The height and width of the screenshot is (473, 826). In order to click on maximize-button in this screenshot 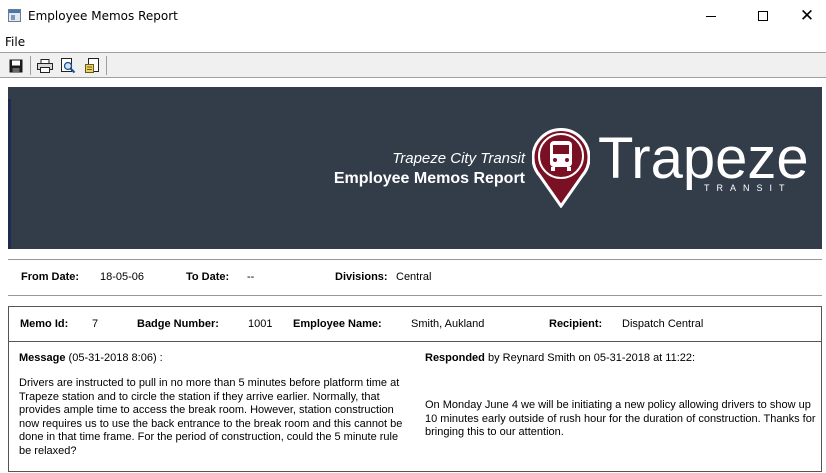, I will do `click(763, 16)`.